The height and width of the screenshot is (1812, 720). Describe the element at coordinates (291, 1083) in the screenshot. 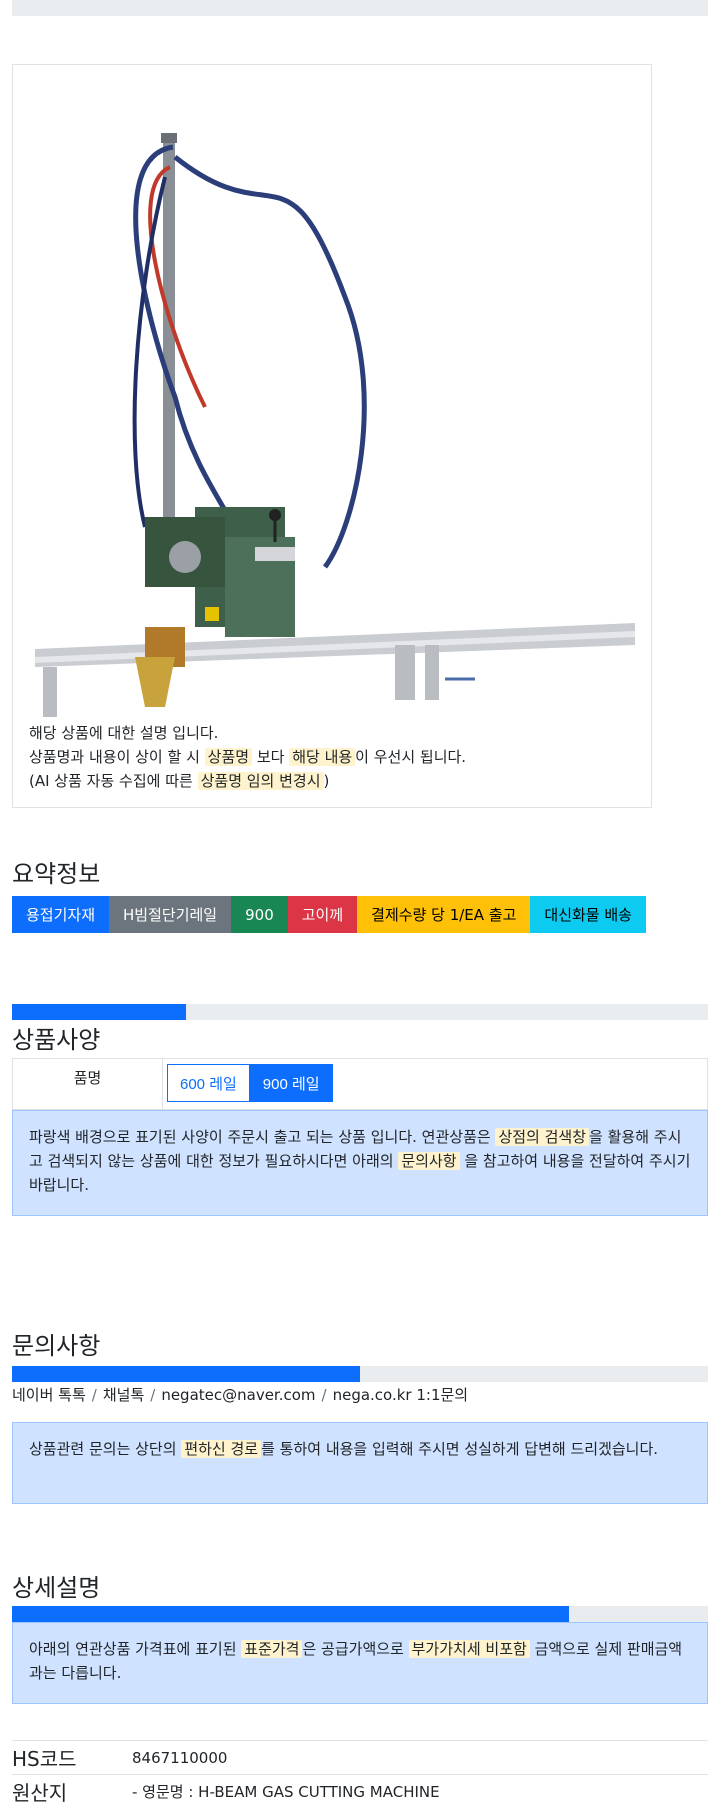

I see `option-900-rail: 900 레일` at that location.